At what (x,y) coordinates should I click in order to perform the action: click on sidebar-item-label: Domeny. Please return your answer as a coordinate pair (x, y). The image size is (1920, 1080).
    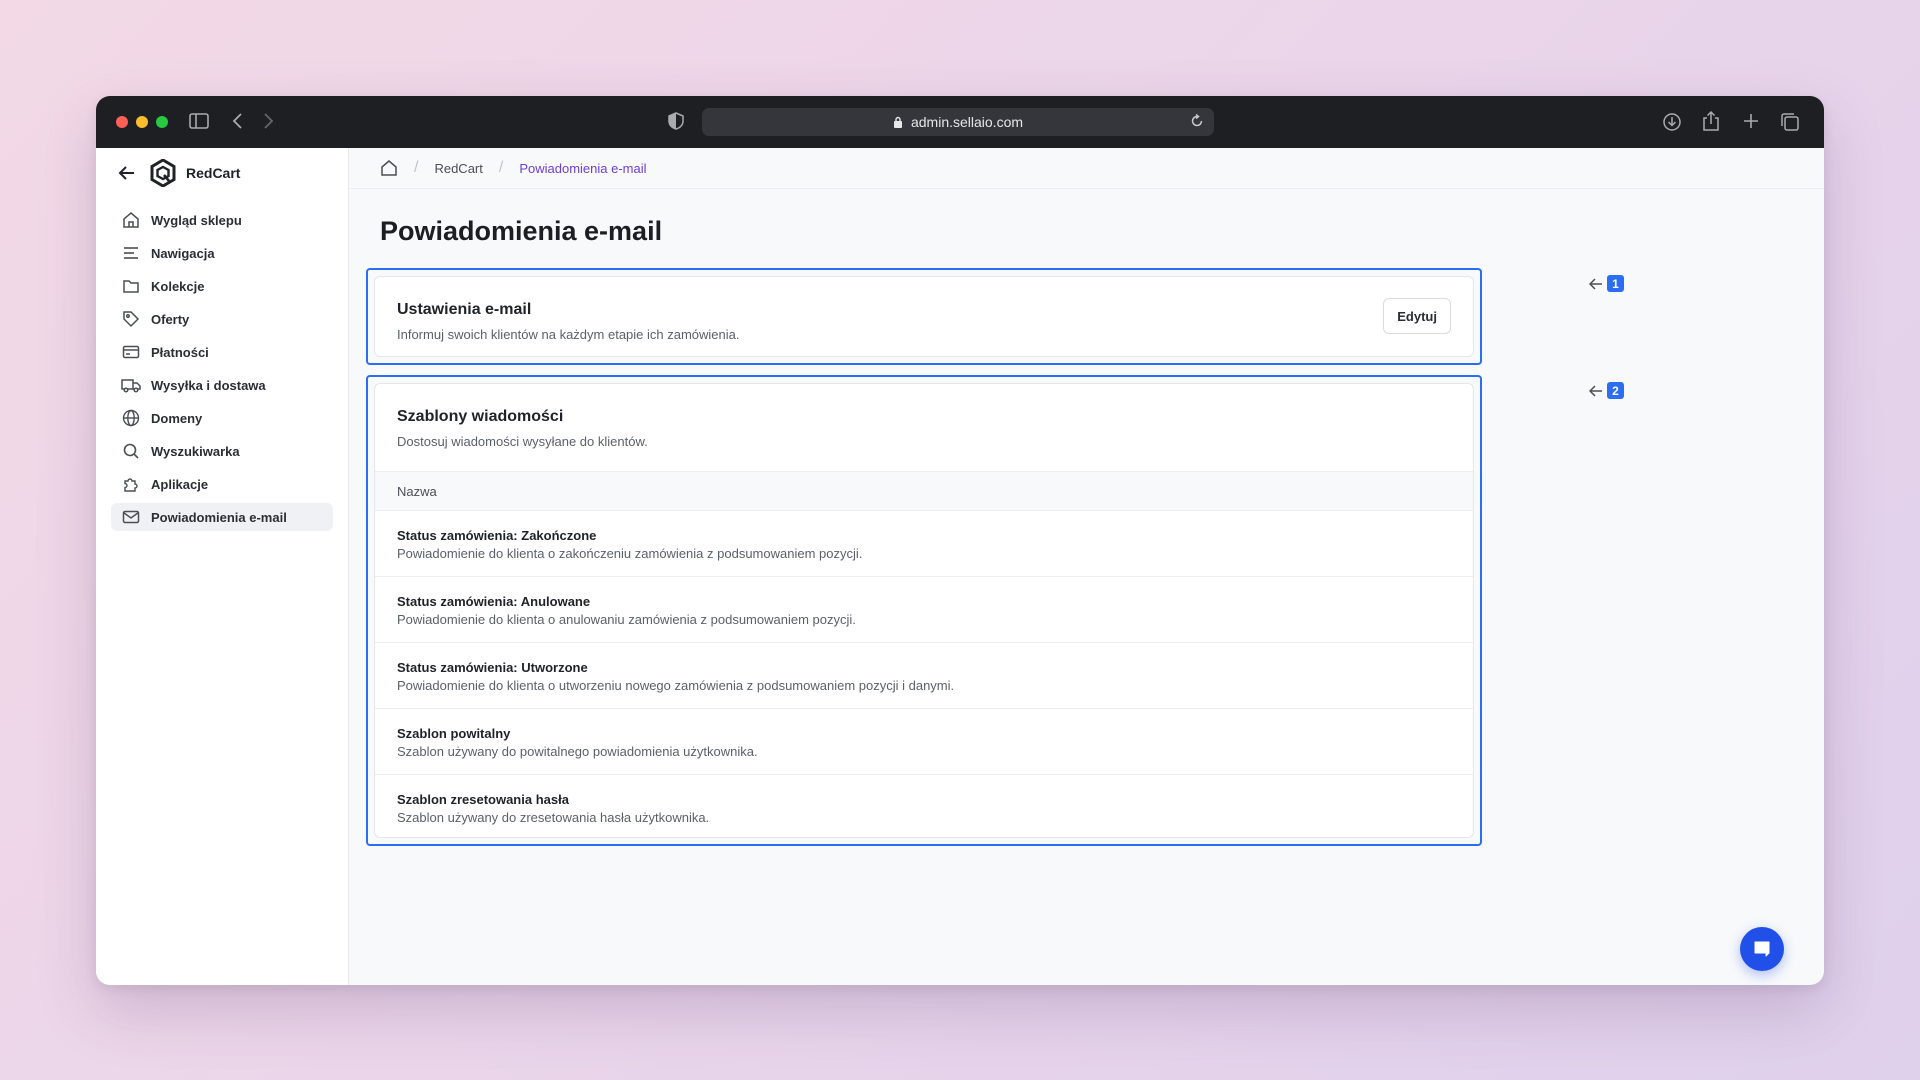
    Looking at the image, I should click on (177, 418).